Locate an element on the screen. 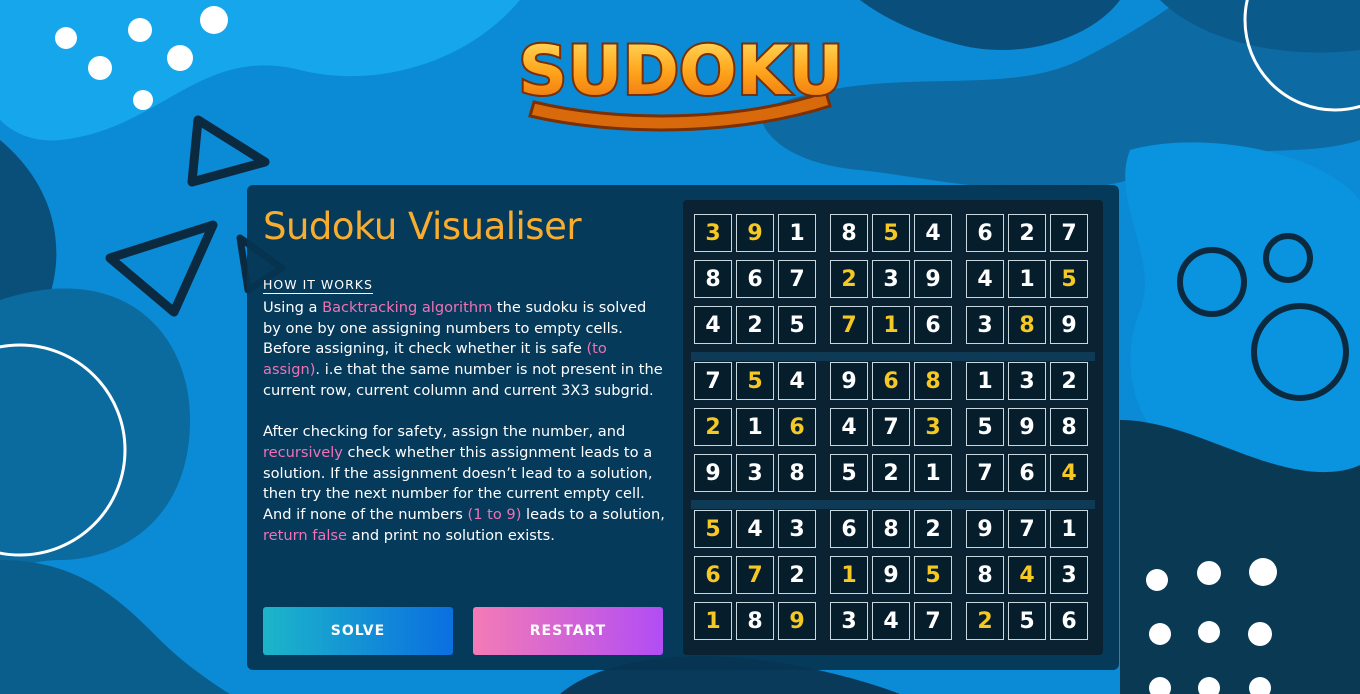 The width and height of the screenshot is (1360, 694). highlight-recursively: recursively is located at coordinates (303, 452).